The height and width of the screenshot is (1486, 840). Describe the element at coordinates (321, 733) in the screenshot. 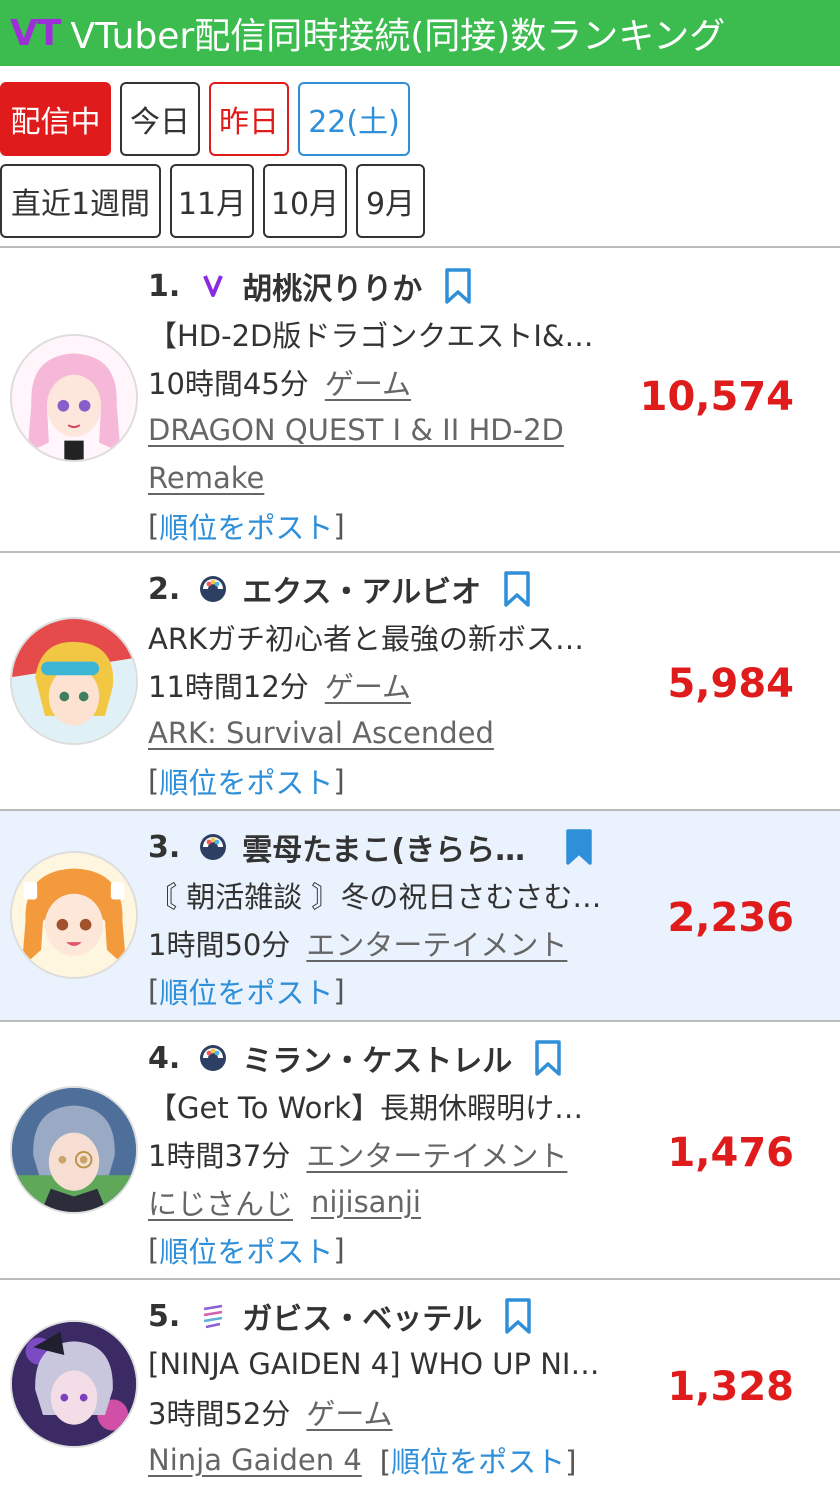

I see `game-link: ARK: Survival Ascended` at that location.